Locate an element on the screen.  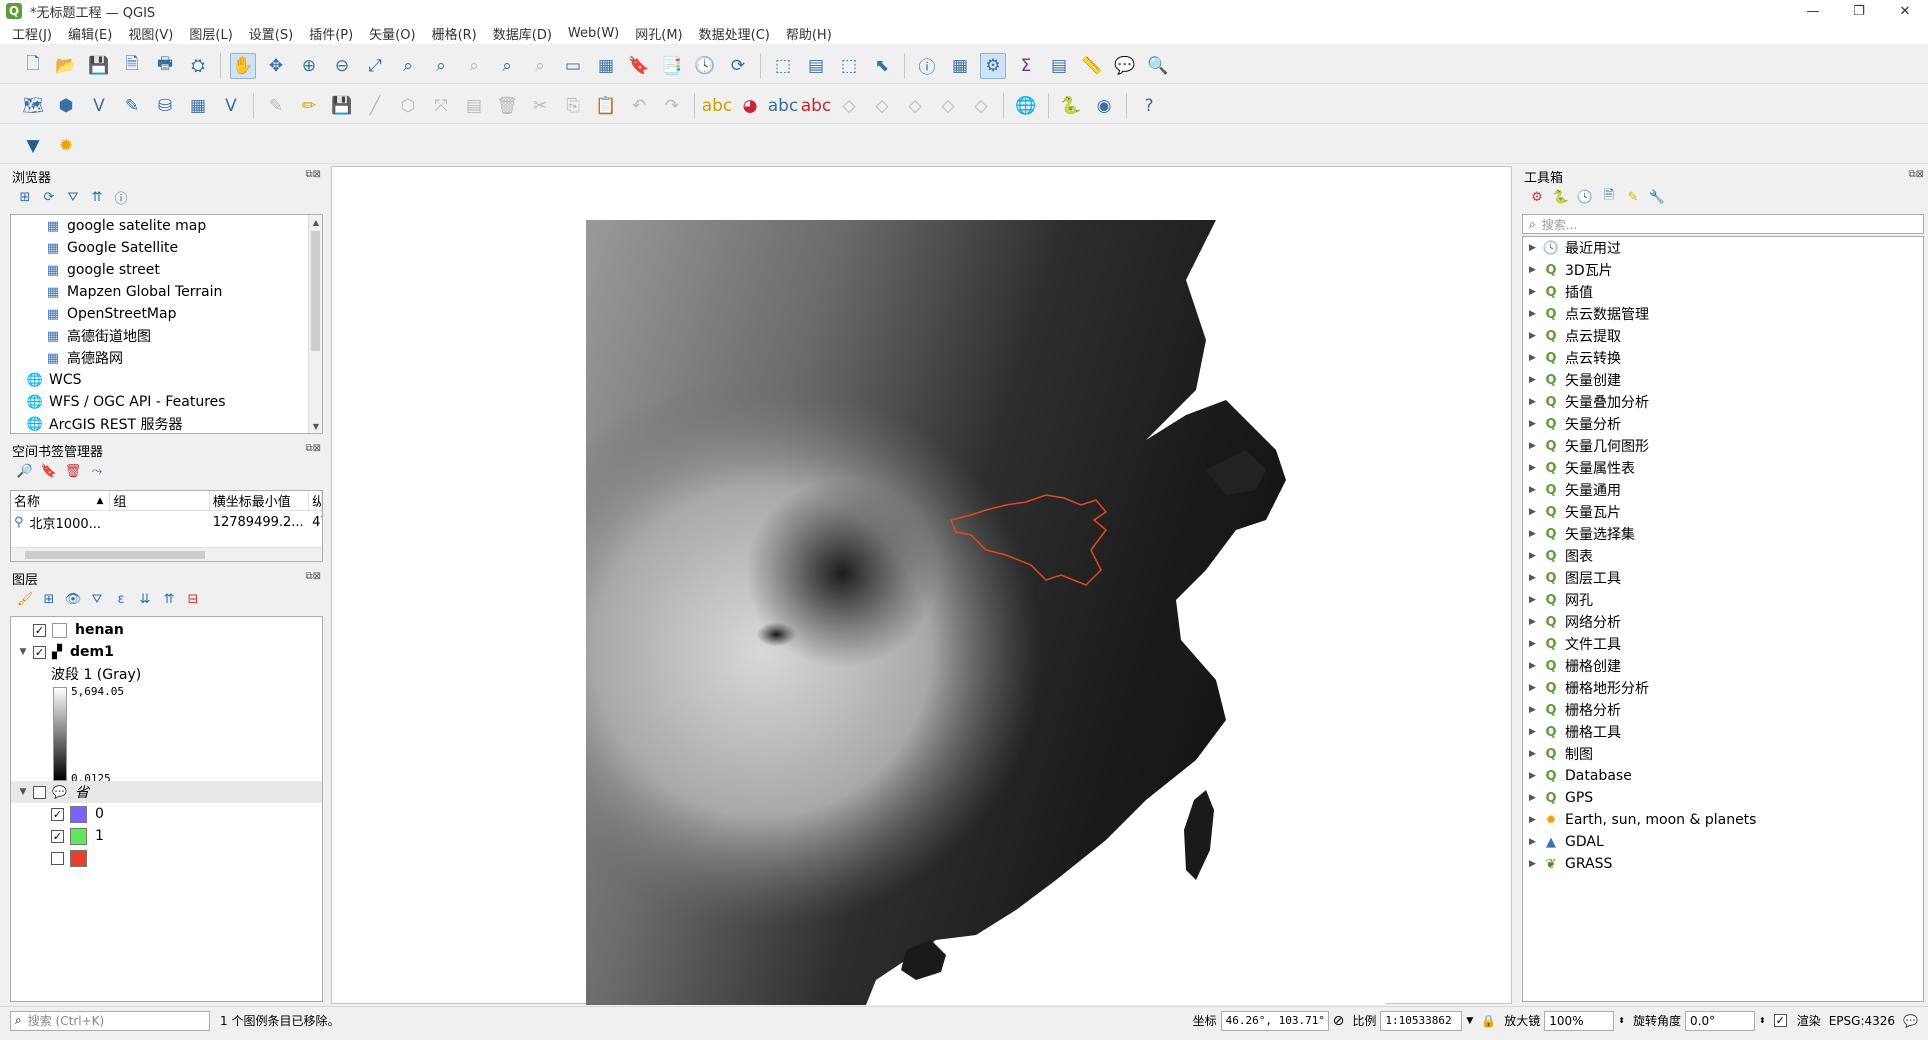
toolbox-group: ▶ Q 栅格创建 is located at coordinates (1723, 666).